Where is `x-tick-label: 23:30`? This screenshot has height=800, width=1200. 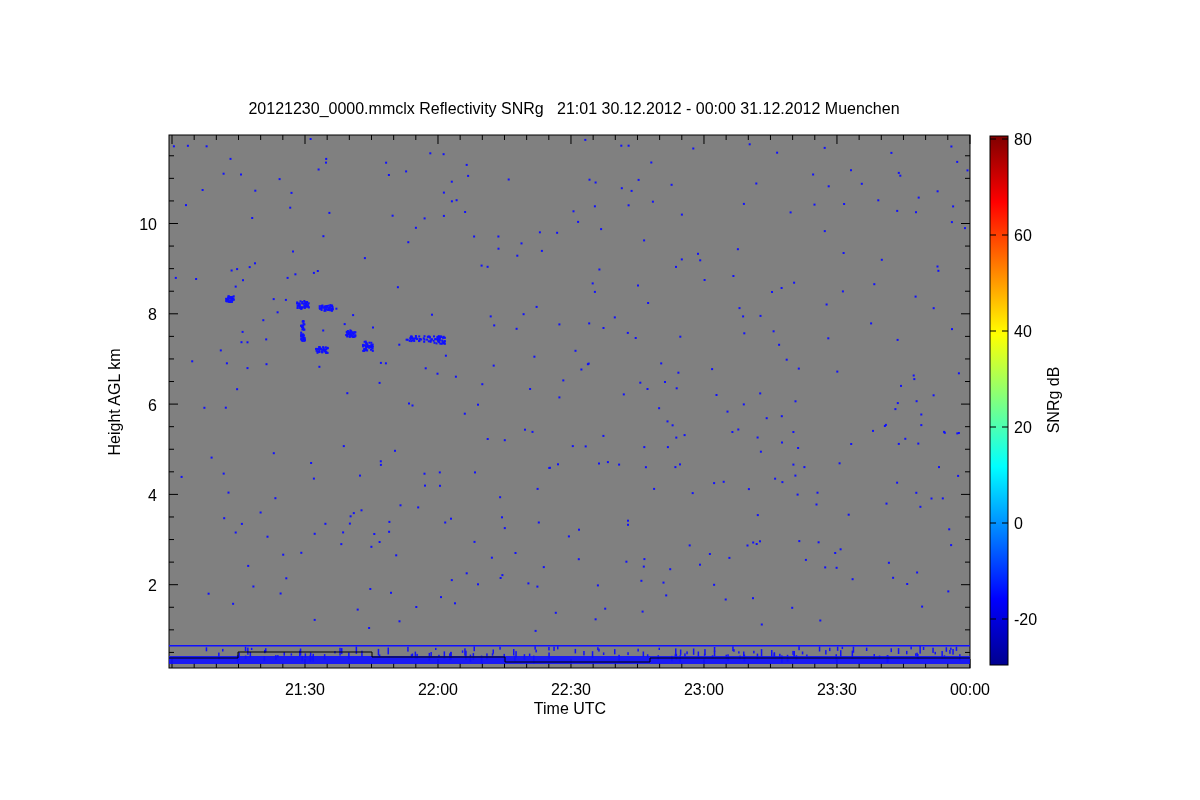 x-tick-label: 23:30 is located at coordinates (837, 689).